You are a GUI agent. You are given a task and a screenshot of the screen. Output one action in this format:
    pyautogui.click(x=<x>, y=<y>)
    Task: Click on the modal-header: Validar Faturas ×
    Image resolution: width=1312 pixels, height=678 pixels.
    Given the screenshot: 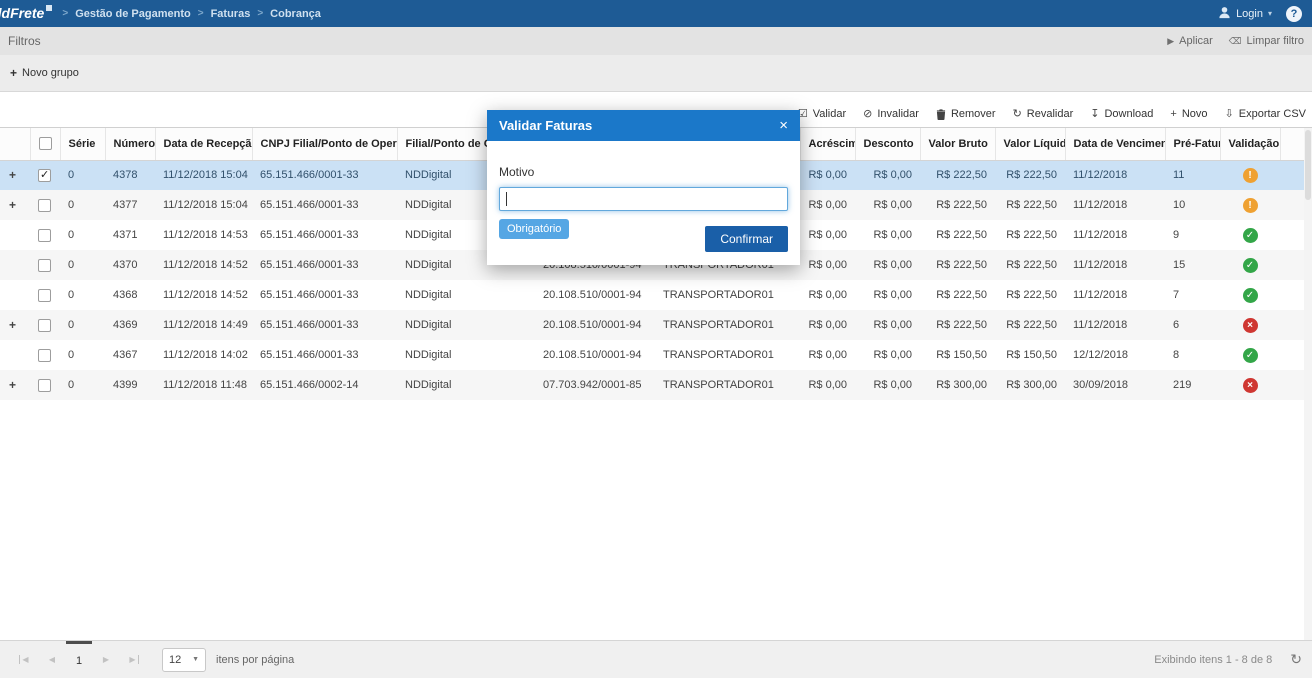 What is the action you would take?
    pyautogui.click(x=643, y=125)
    